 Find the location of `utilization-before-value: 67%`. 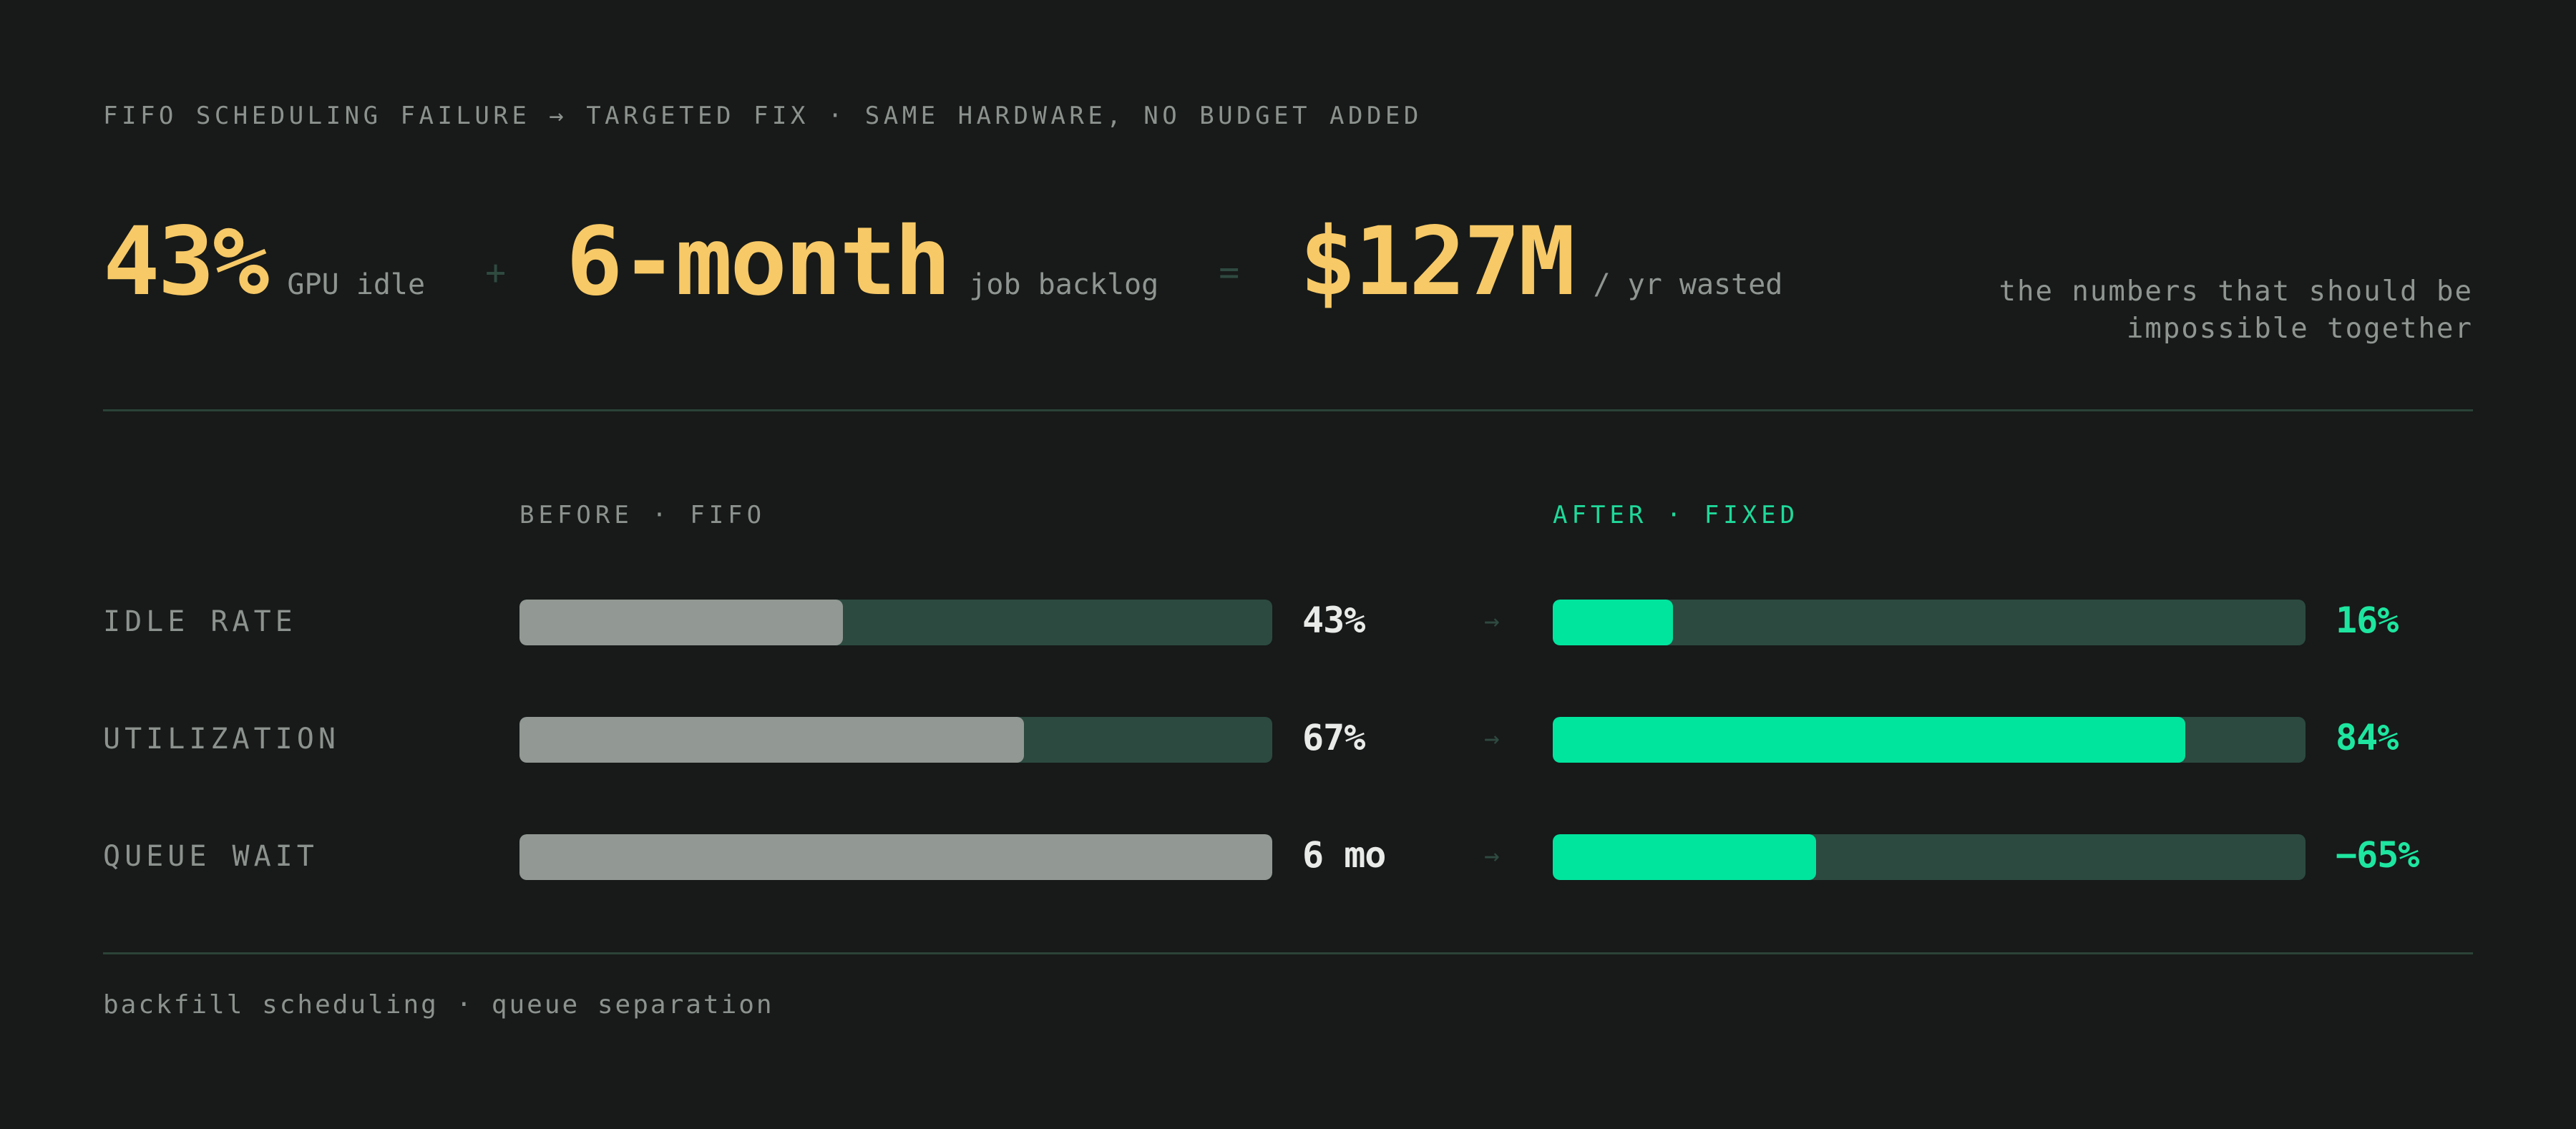

utilization-before-value: 67% is located at coordinates (1333, 737).